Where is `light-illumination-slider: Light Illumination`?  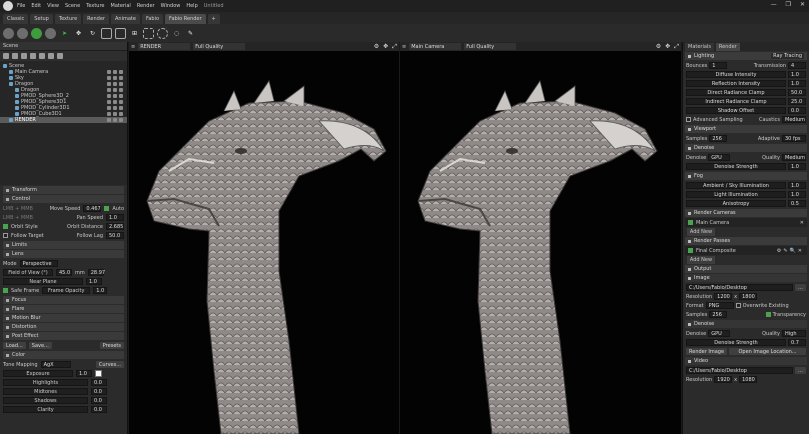 light-illumination-slider: Light Illumination is located at coordinates (736, 194).